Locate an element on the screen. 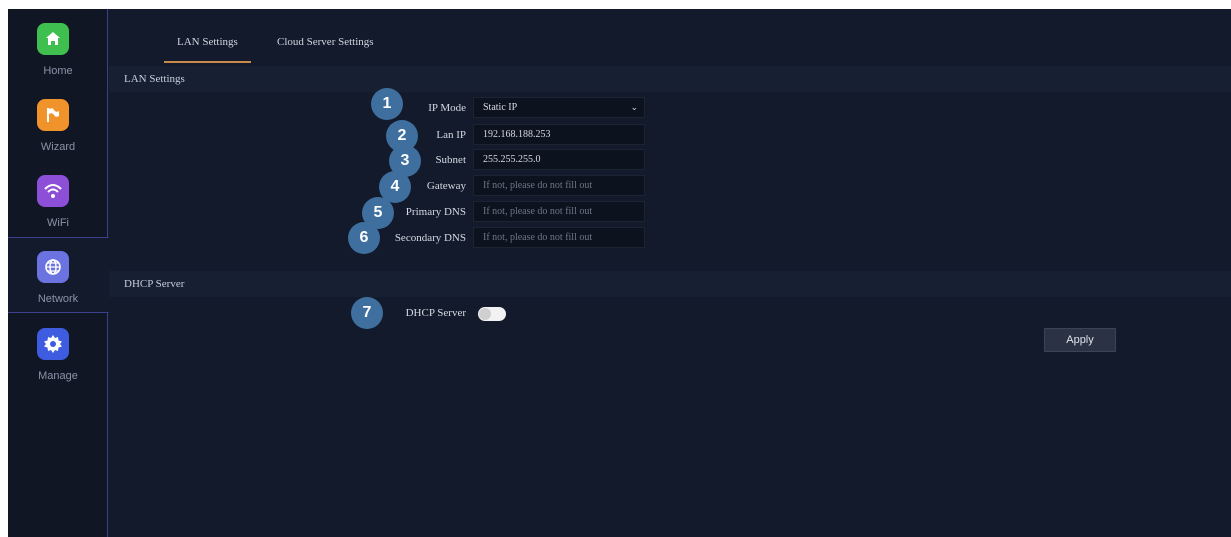 Image resolution: width=1231 pixels, height=537 pixels. sidebar-item-network: Network is located at coordinates (58, 275).